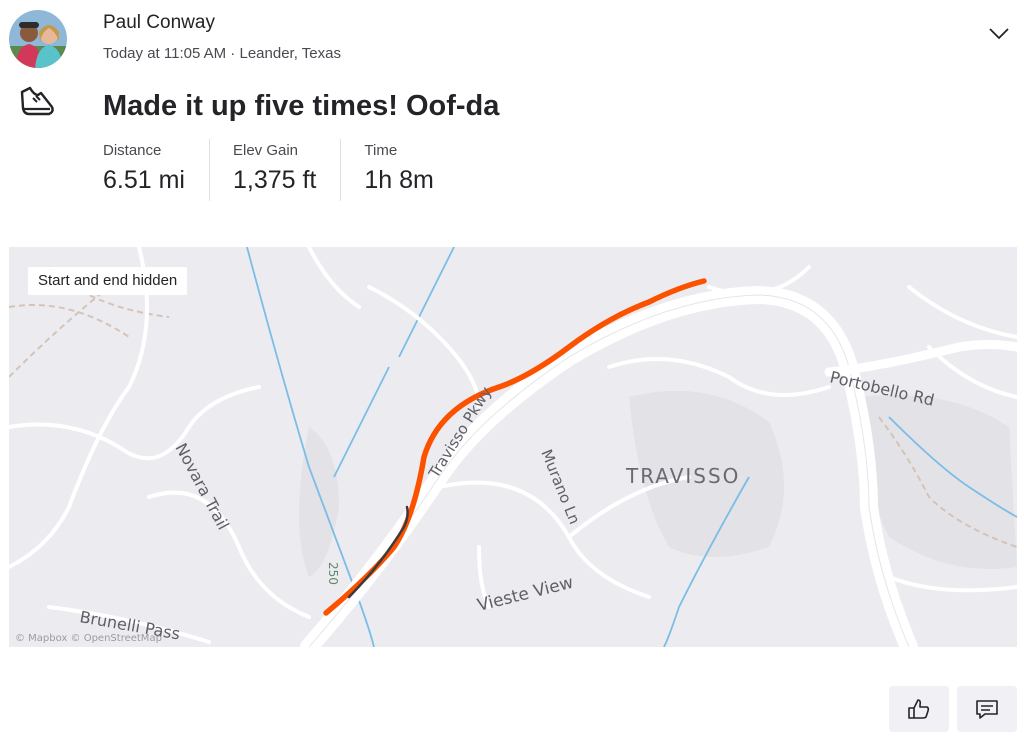  I want to click on label-vieste-view: Vieste View, so click(525, 594).